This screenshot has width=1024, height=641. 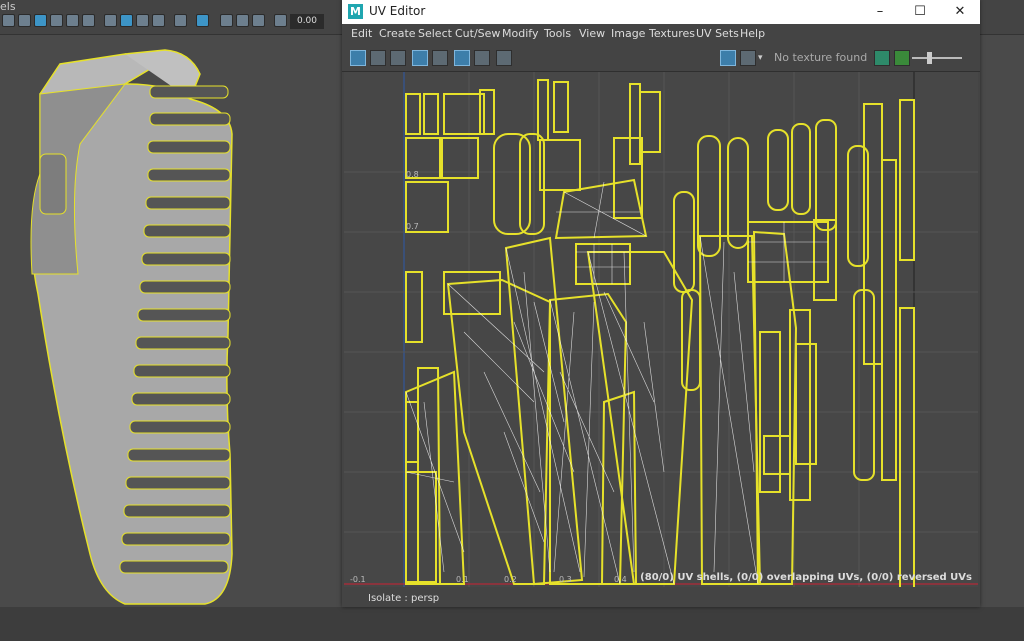 I want to click on viewport-toolbar-right, so click(x=1002, y=17).